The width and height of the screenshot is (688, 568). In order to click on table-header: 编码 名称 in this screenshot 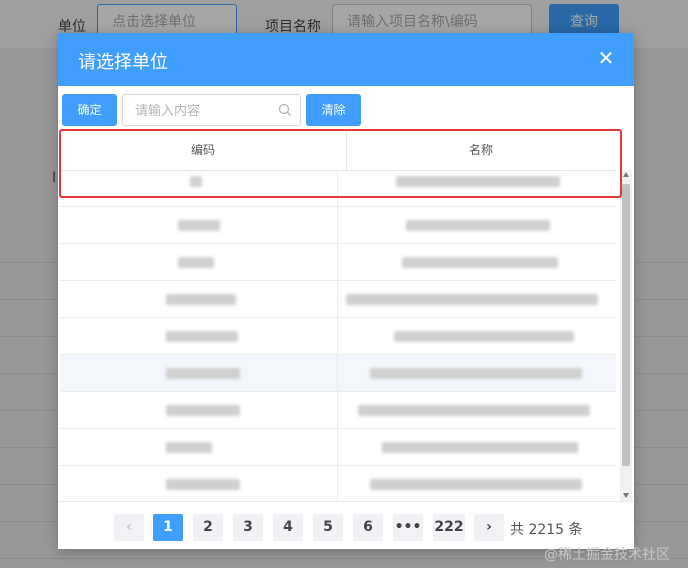, I will do `click(338, 150)`.